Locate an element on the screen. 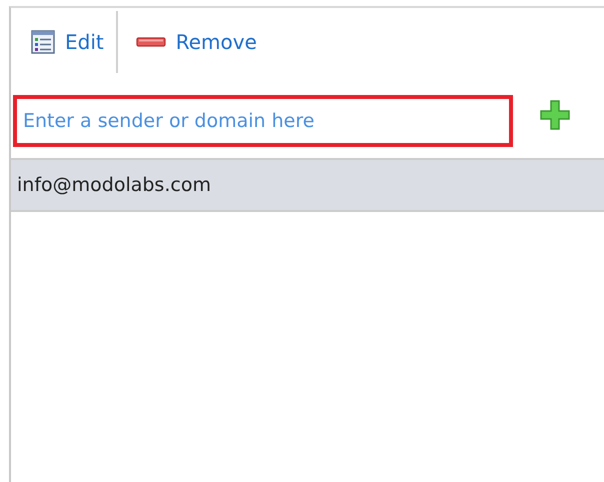  plus-icon is located at coordinates (555, 115).